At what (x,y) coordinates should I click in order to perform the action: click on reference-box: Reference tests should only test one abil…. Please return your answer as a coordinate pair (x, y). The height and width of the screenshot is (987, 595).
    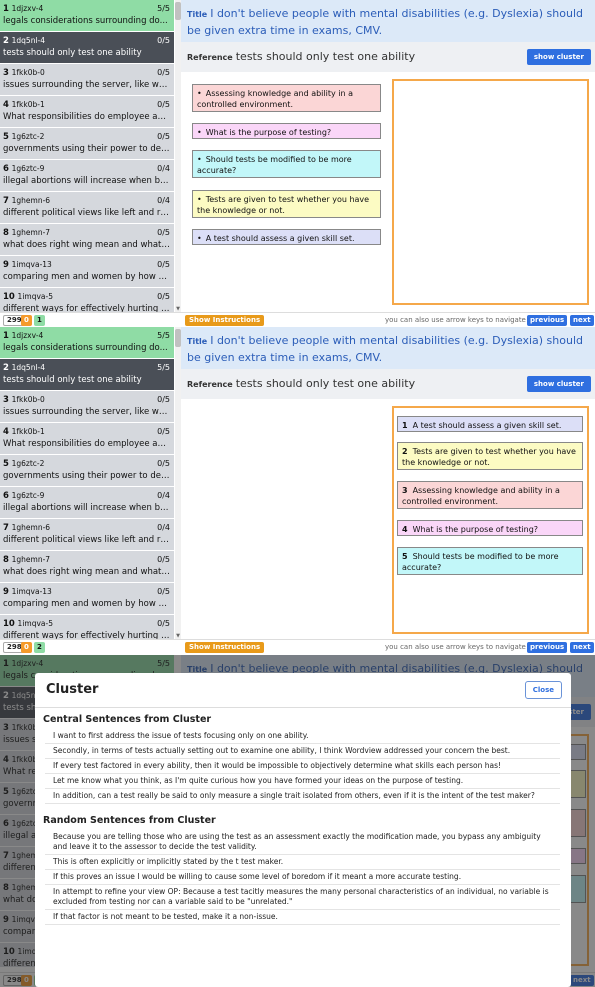
    Looking at the image, I should click on (388, 384).